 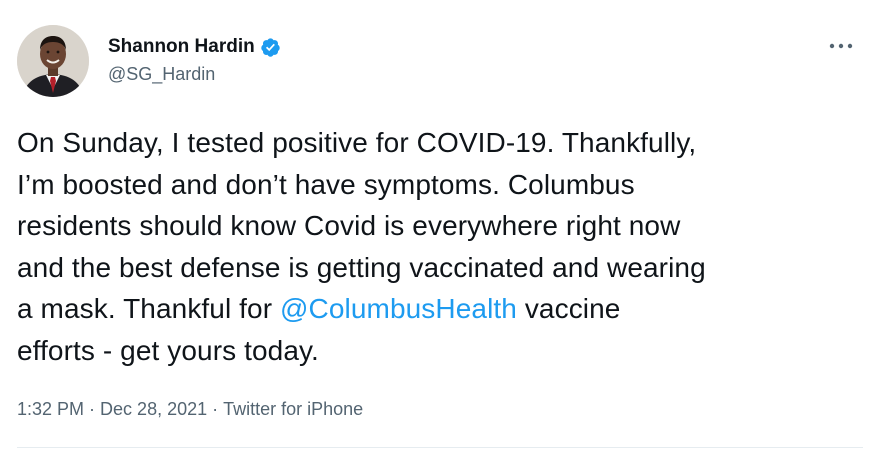 What do you see at coordinates (293, 409) in the screenshot?
I see `tweet-source: Twitter for iPhone` at bounding box center [293, 409].